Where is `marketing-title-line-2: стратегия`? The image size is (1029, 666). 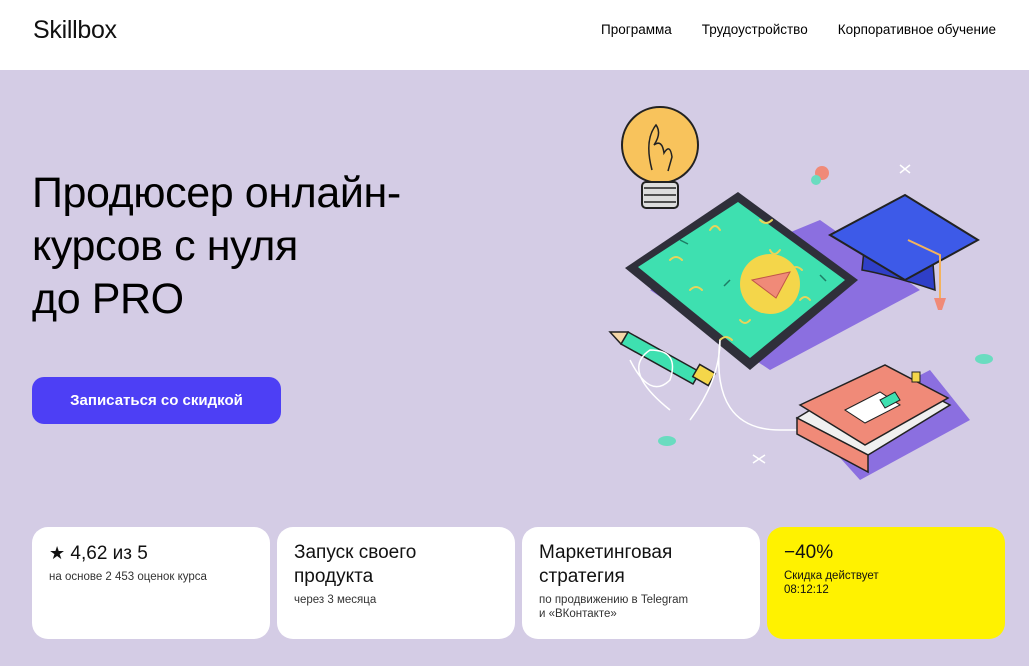 marketing-title-line-2: стратегия is located at coordinates (582, 576).